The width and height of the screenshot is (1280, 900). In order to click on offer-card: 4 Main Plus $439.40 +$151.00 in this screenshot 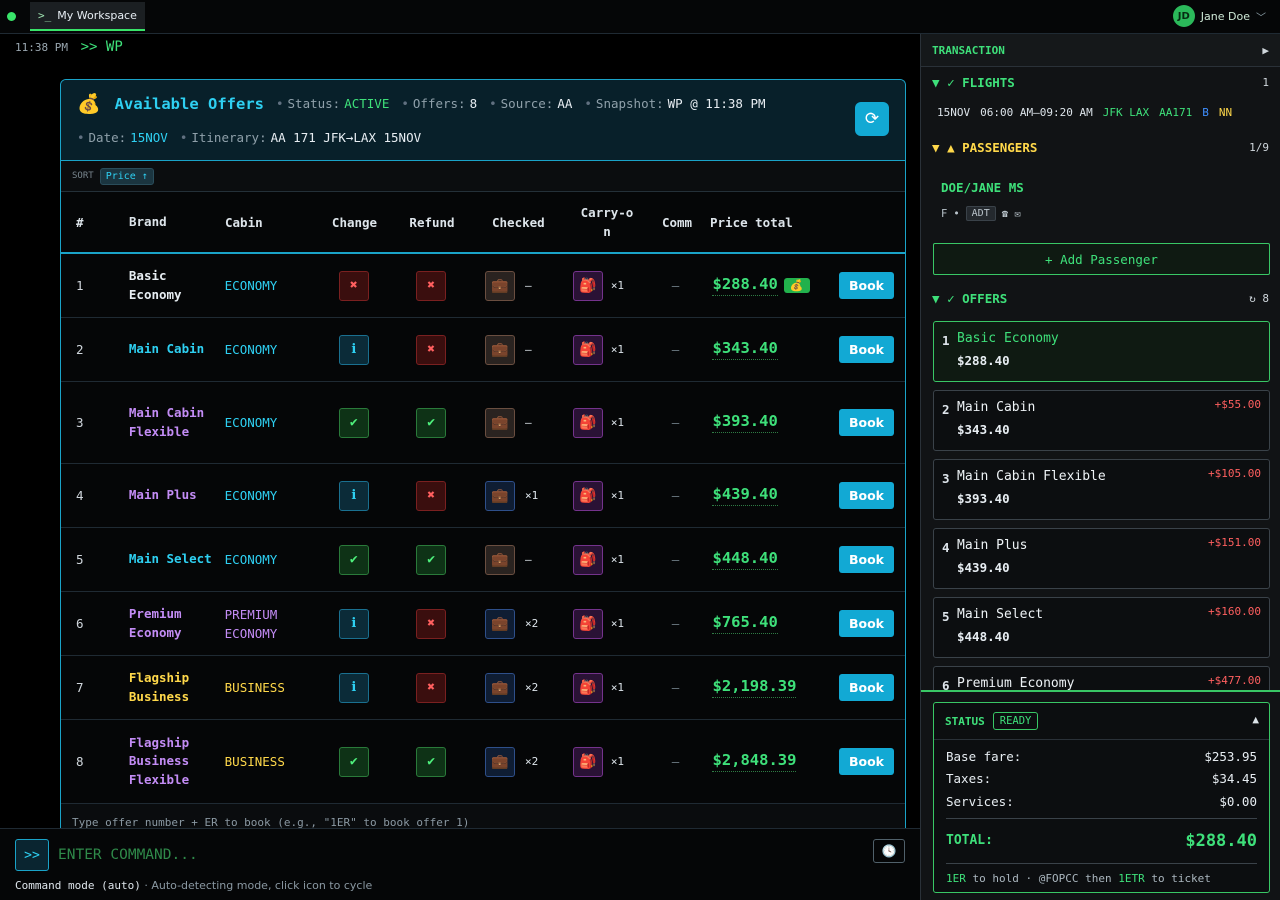, I will do `click(1101, 558)`.